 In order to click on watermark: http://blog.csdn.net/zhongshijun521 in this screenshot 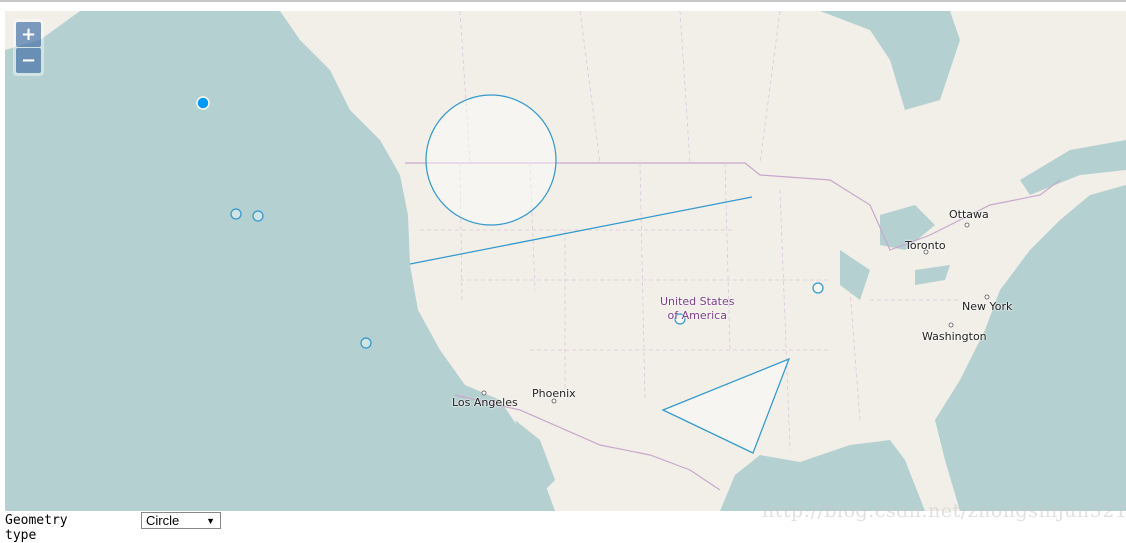, I will do `click(944, 511)`.